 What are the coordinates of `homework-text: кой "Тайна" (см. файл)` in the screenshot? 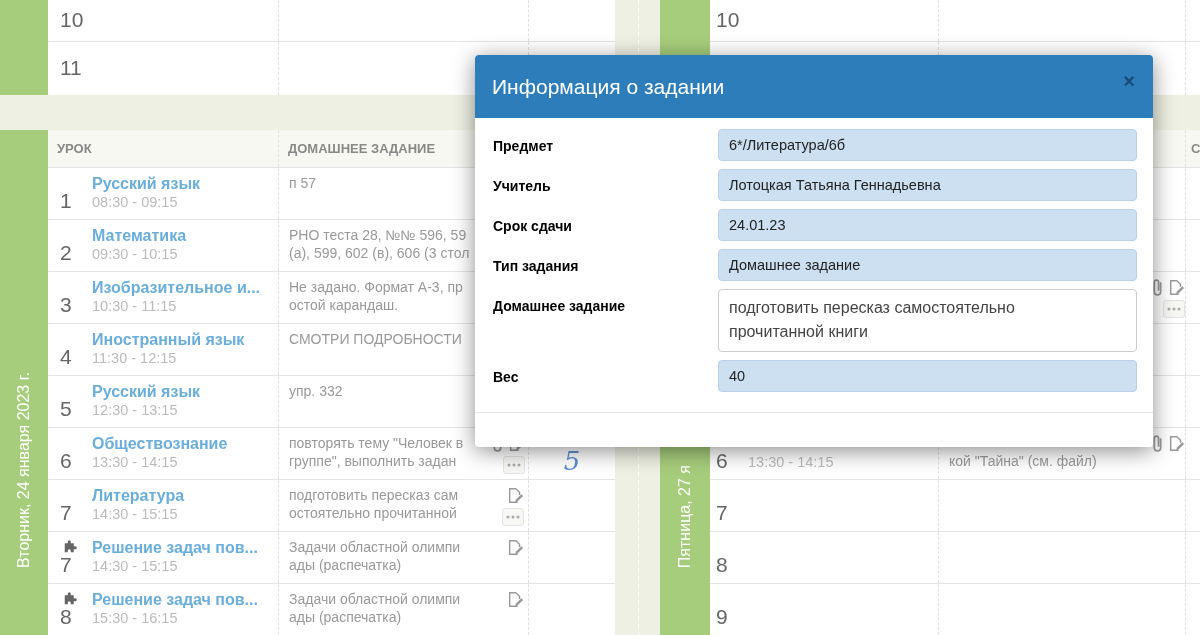 It's located at (1023, 461).